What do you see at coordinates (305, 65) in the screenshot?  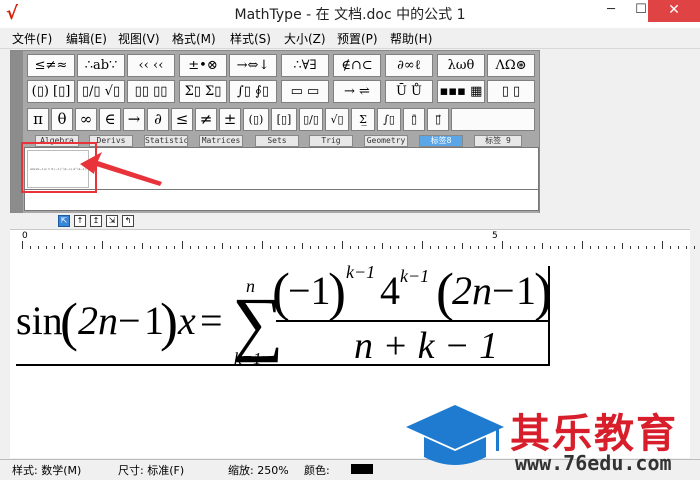 I see `logic-palette-button: ∴∀∃` at bounding box center [305, 65].